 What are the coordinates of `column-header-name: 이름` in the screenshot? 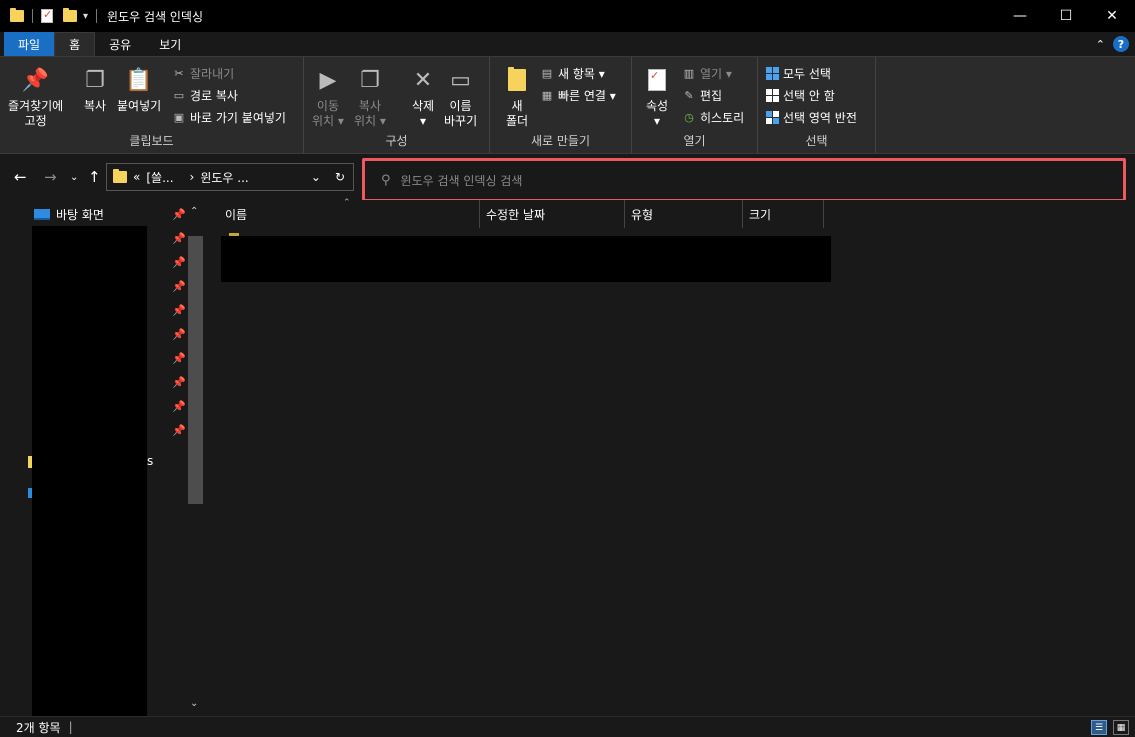 It's located at (349, 214).